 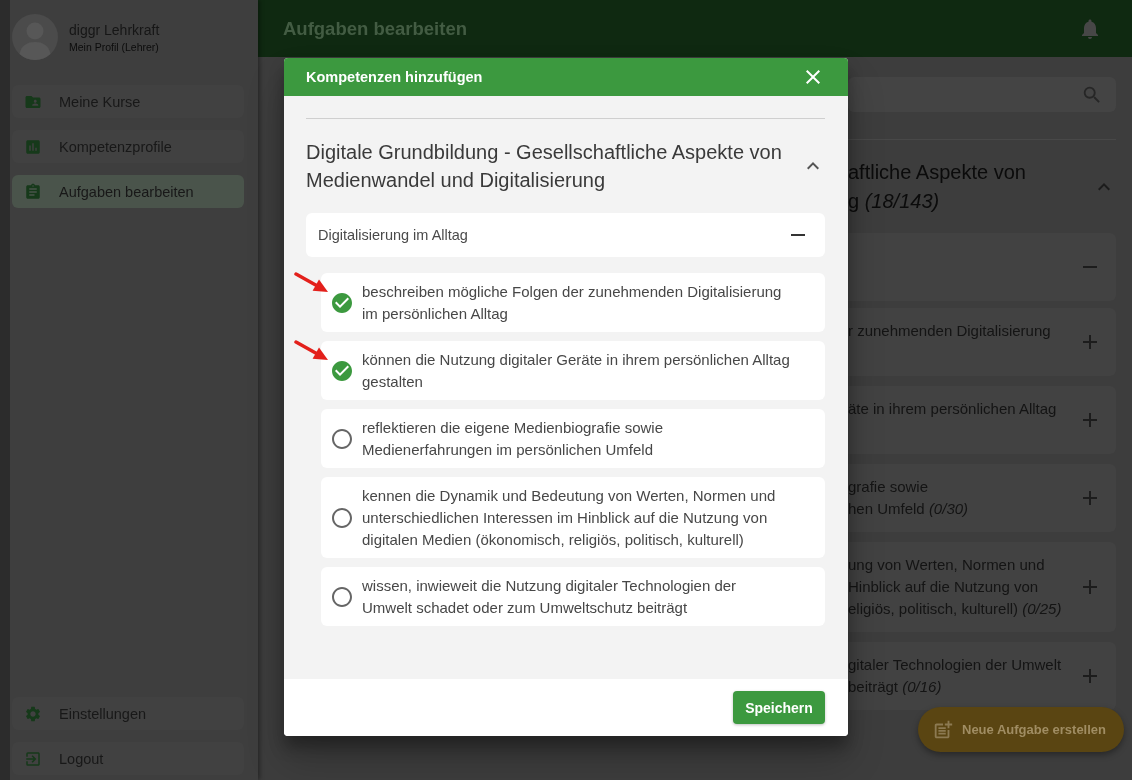 What do you see at coordinates (572, 302) in the screenshot?
I see `competence-text: beschreiben mögliche Folgen der zunehmenden Digitalisierung im persönlichen Alltag` at bounding box center [572, 302].